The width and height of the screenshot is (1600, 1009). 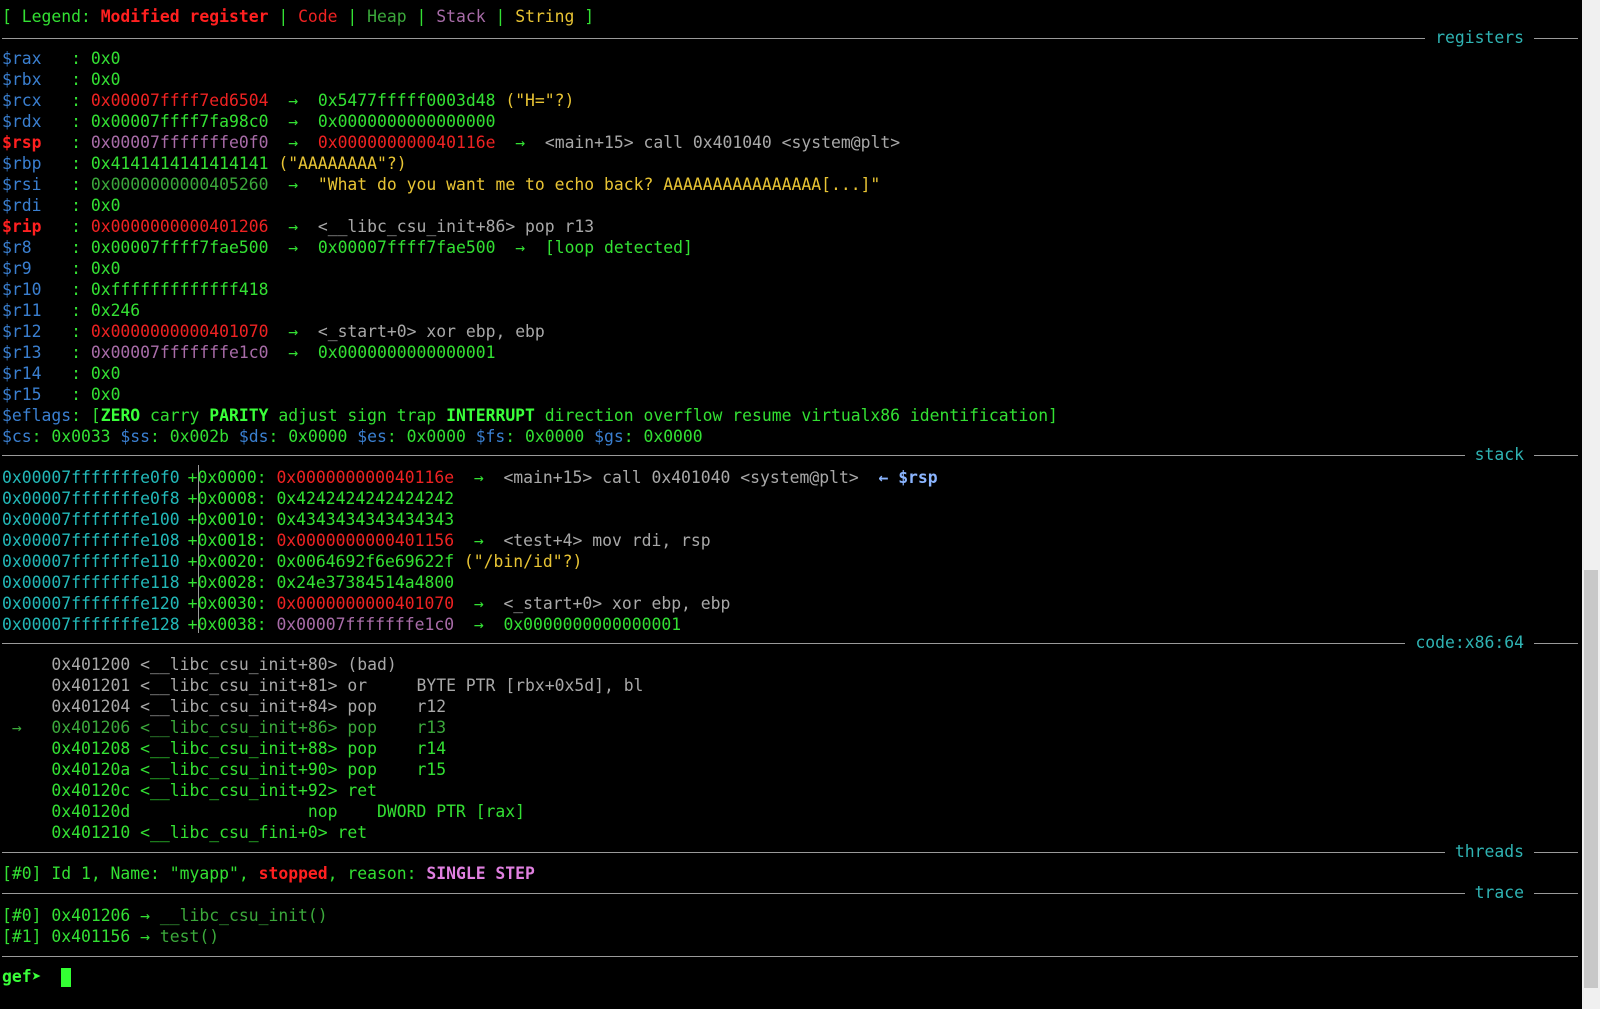 What do you see at coordinates (209, 832) in the screenshot?
I see `code-line: 0x401210 <__libc_csu_fini+0> ret` at bounding box center [209, 832].